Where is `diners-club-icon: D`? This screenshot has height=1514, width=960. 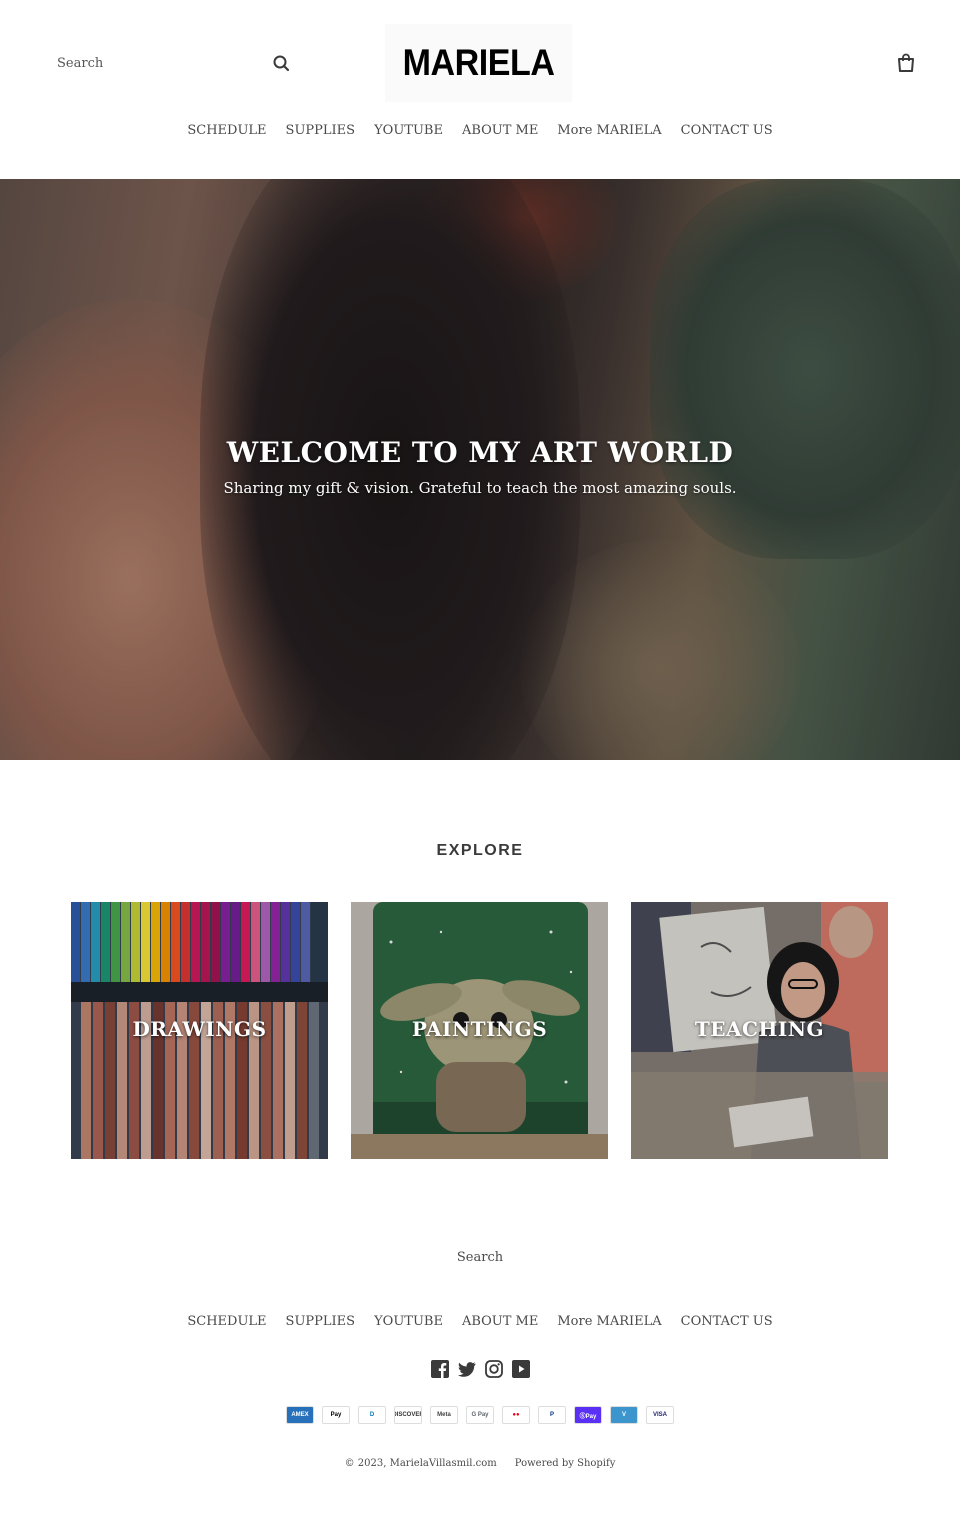 diners-club-icon: D is located at coordinates (372, 1415).